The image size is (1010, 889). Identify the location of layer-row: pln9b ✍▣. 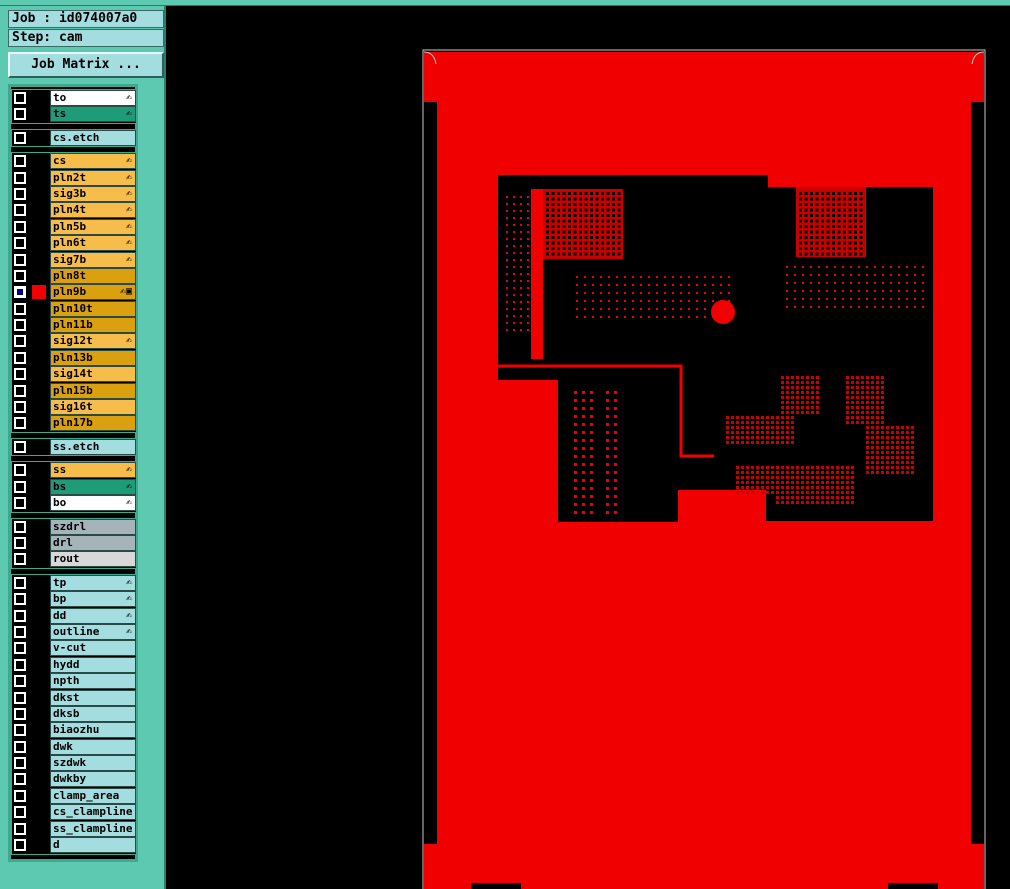
(74, 292).